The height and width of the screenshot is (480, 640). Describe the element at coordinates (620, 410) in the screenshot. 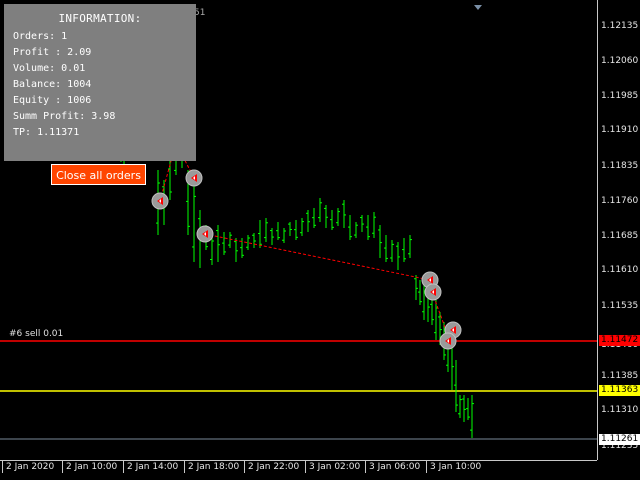

I see `price-tick-label: 1.11310` at that location.